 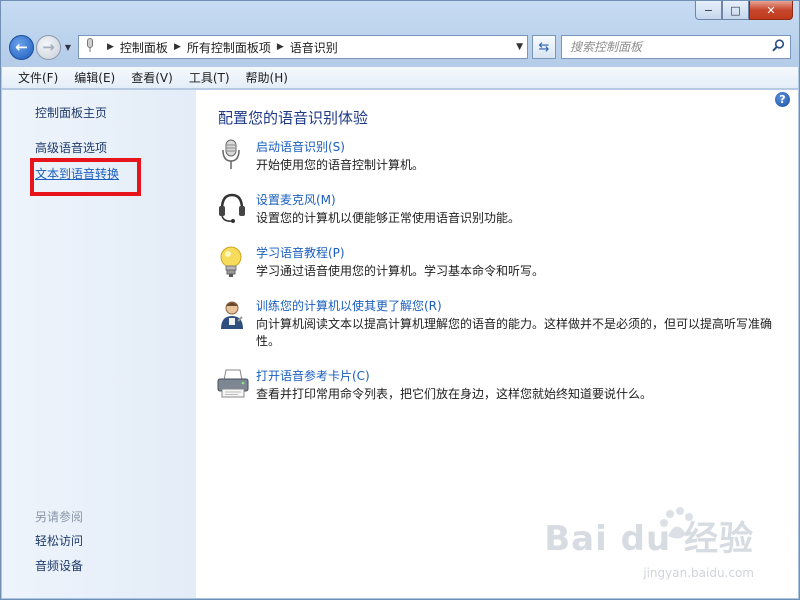 What do you see at coordinates (778, 47) in the screenshot?
I see `search-icon` at bounding box center [778, 47].